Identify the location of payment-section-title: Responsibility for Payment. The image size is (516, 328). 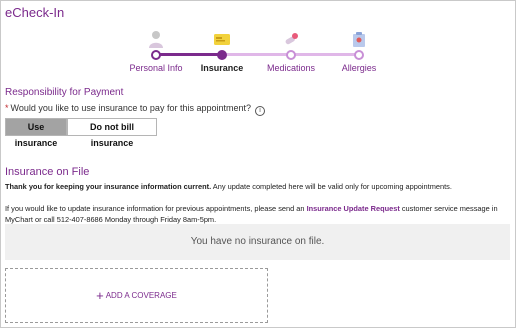
(64, 92).